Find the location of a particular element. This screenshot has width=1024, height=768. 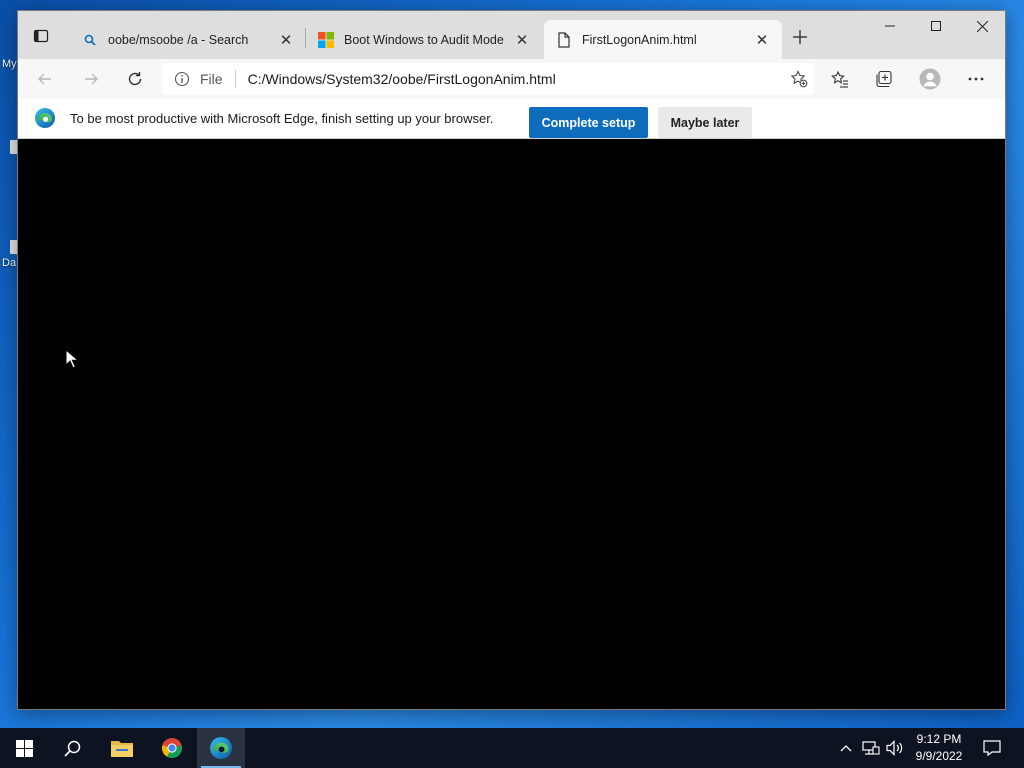

tab-boot-windows: Boot Windows to Audit Mode or ✕ is located at coordinates (424, 39).